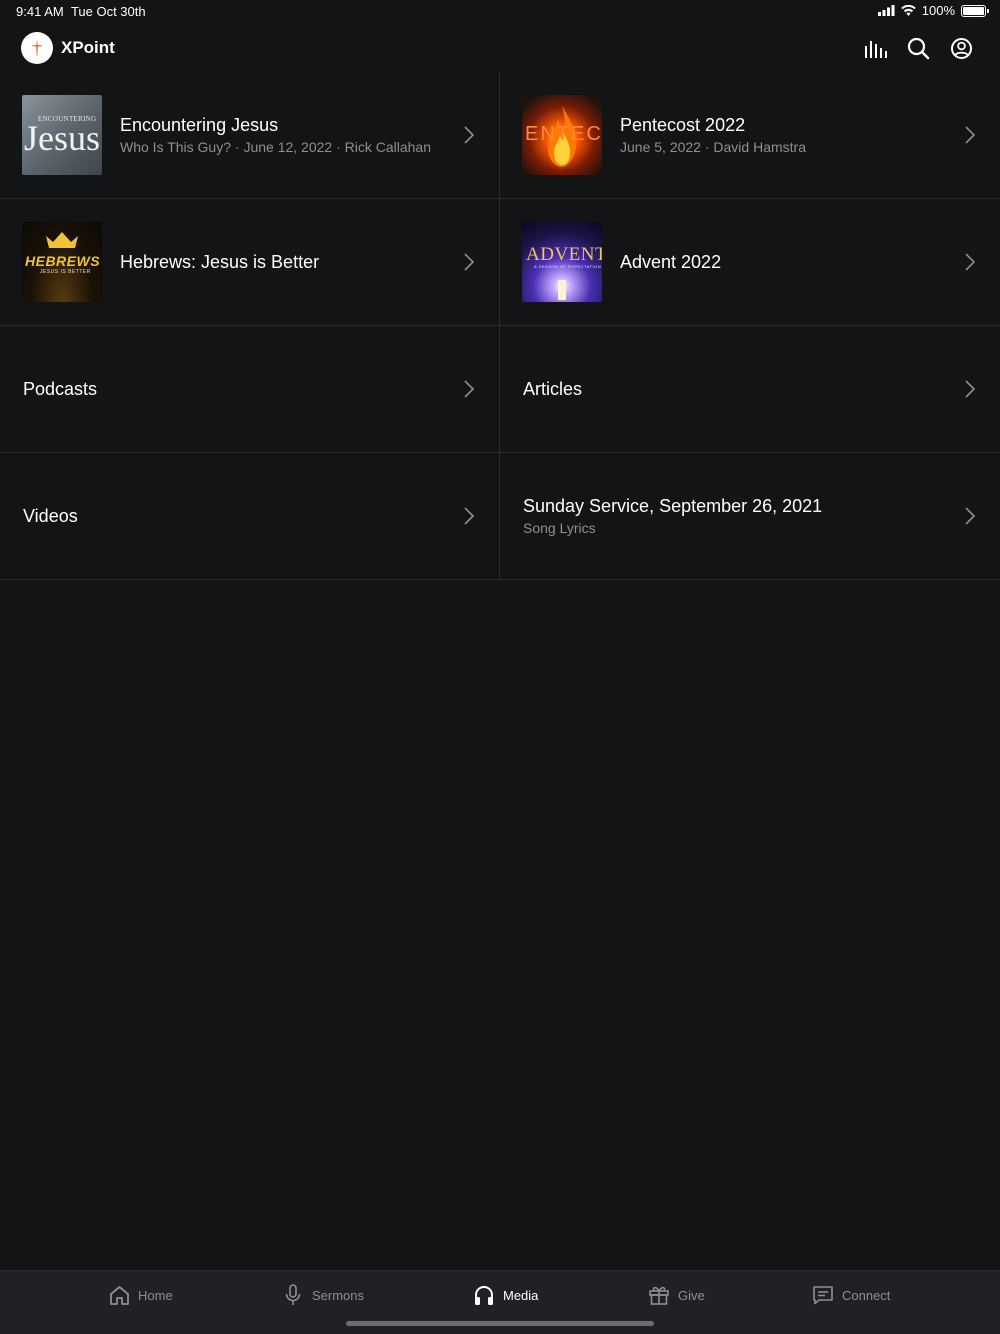  What do you see at coordinates (676, 1295) in the screenshot?
I see `tab-give: Give` at bounding box center [676, 1295].